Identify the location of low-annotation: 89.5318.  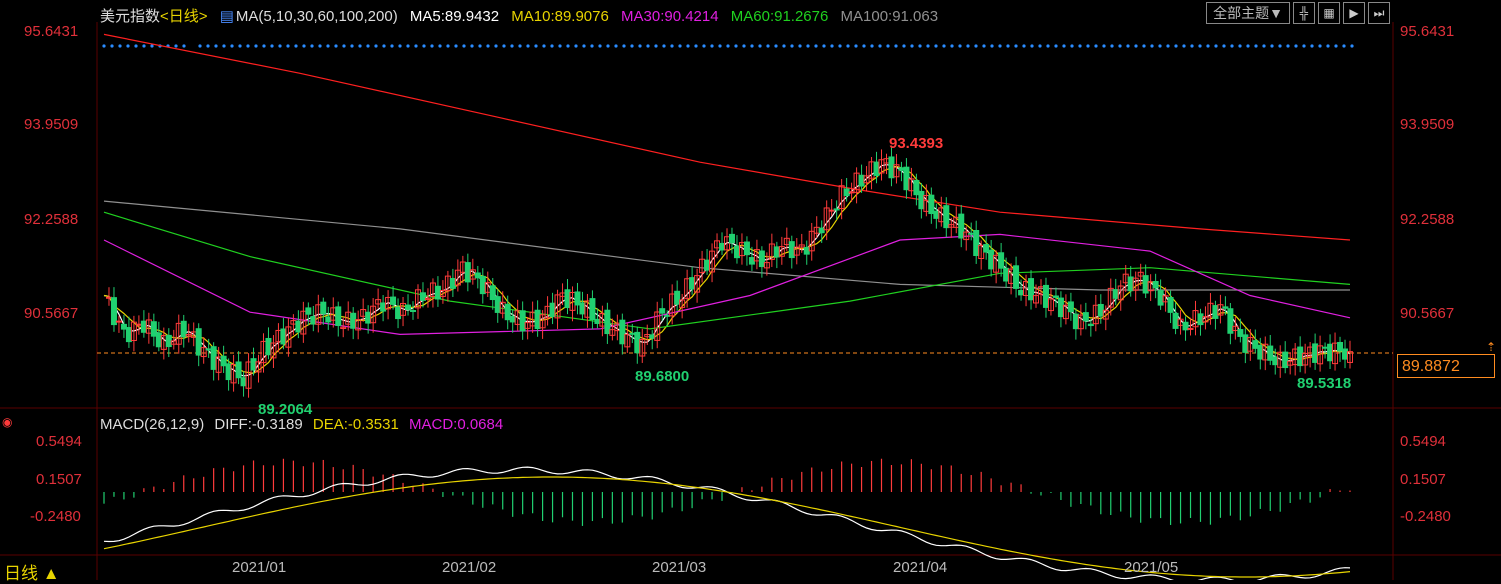
(1324, 383).